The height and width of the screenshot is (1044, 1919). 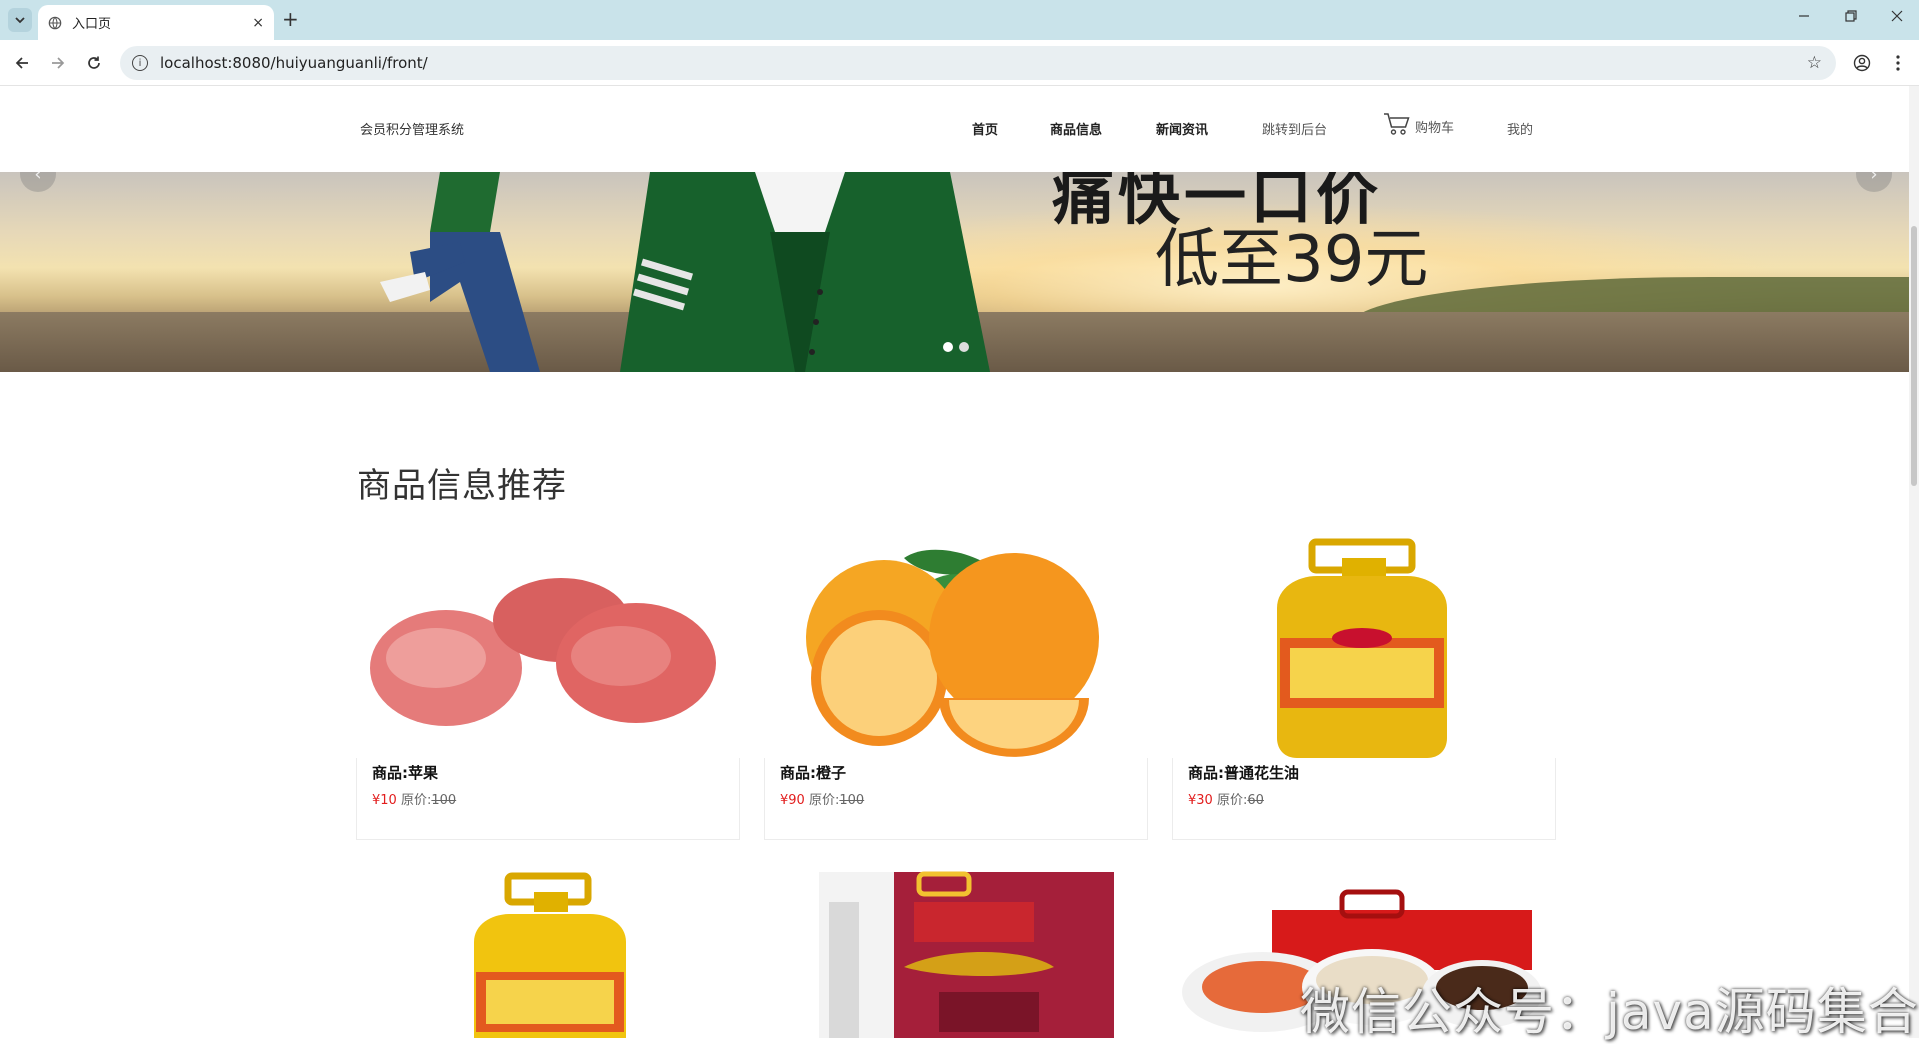 What do you see at coordinates (140, 63) in the screenshot?
I see `site-info-icon: i` at bounding box center [140, 63].